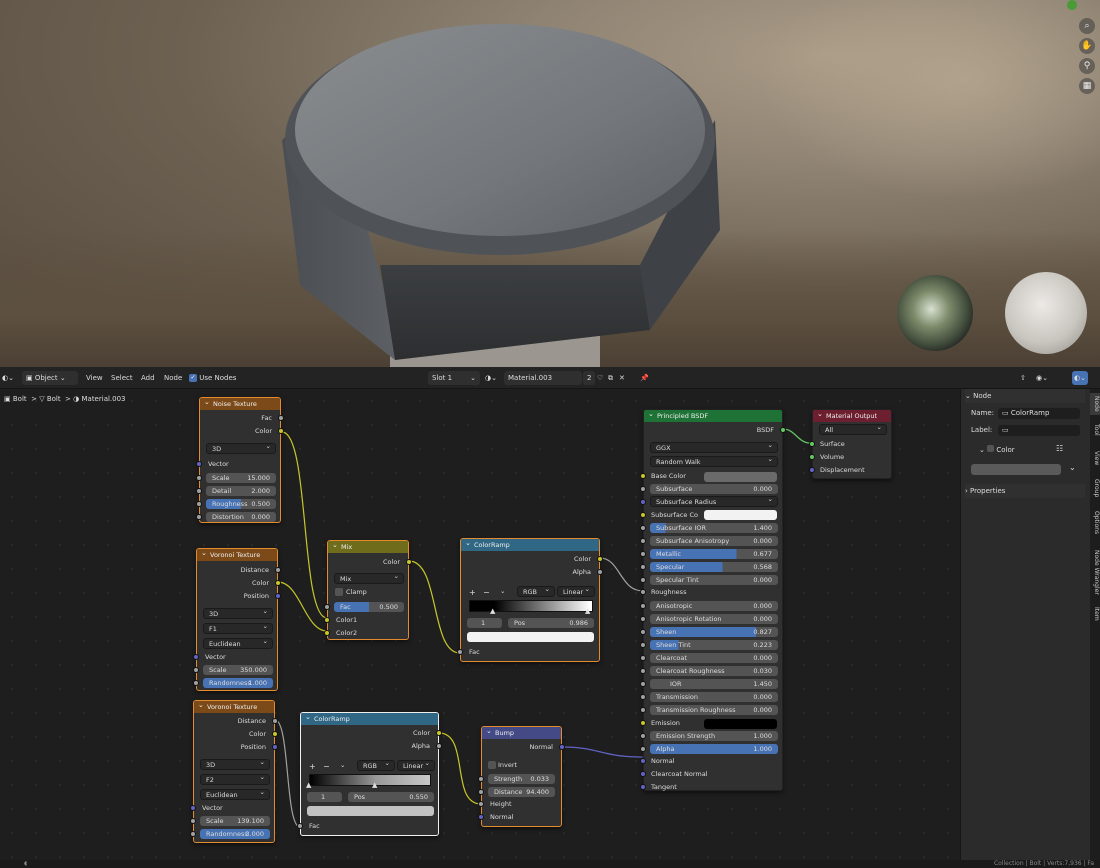 The image size is (1100, 868). Describe the element at coordinates (1095, 614) in the screenshot. I see `tab-item: Item` at that location.